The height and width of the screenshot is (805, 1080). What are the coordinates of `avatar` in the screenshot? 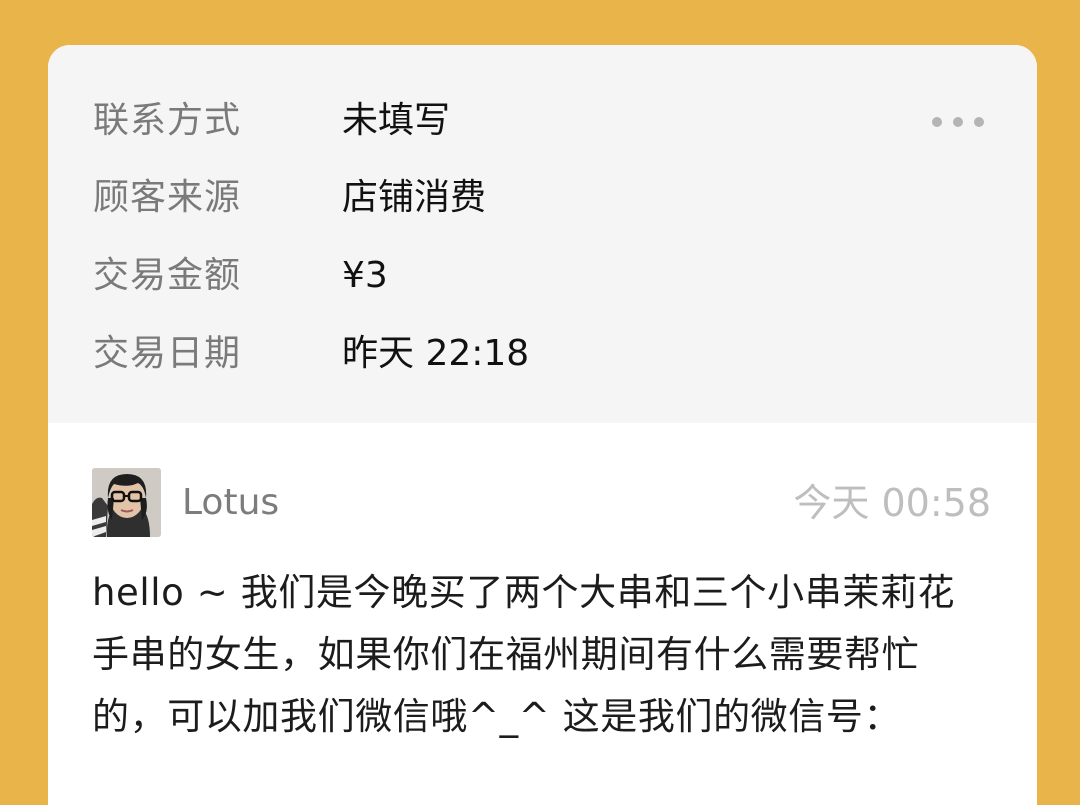 It's located at (126, 502).